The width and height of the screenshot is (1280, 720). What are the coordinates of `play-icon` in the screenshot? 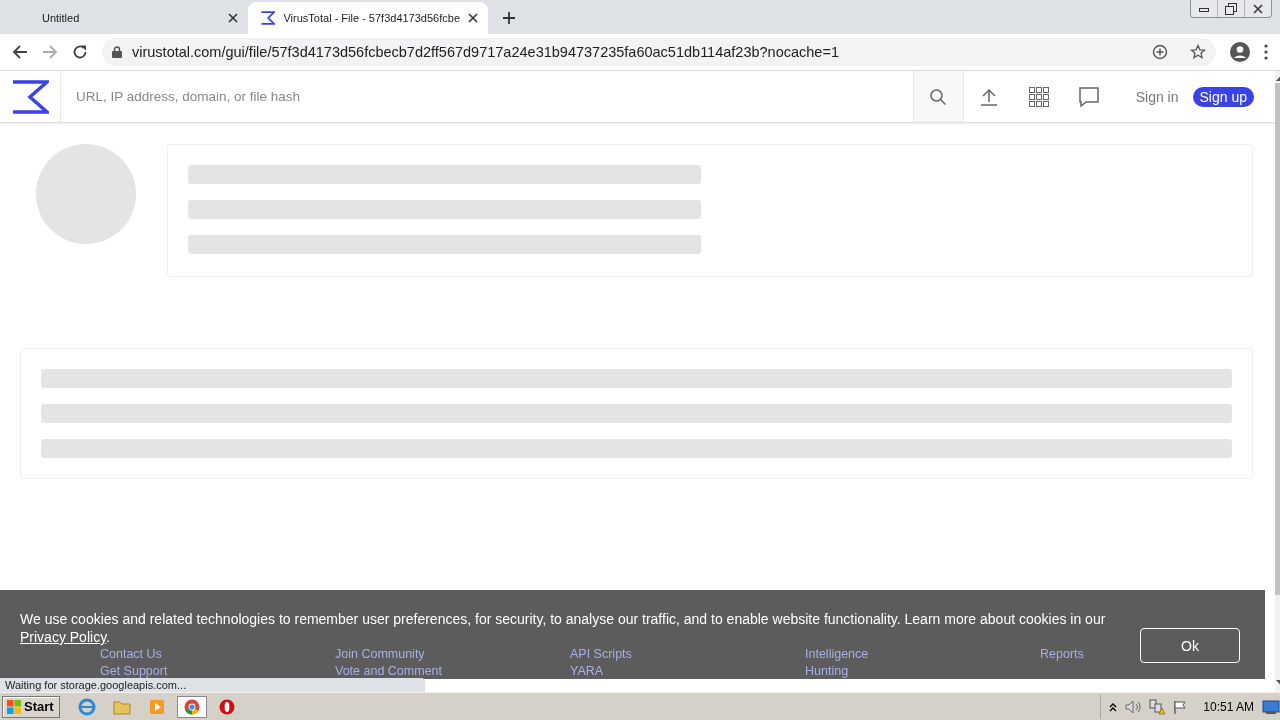 It's located at (156, 706).